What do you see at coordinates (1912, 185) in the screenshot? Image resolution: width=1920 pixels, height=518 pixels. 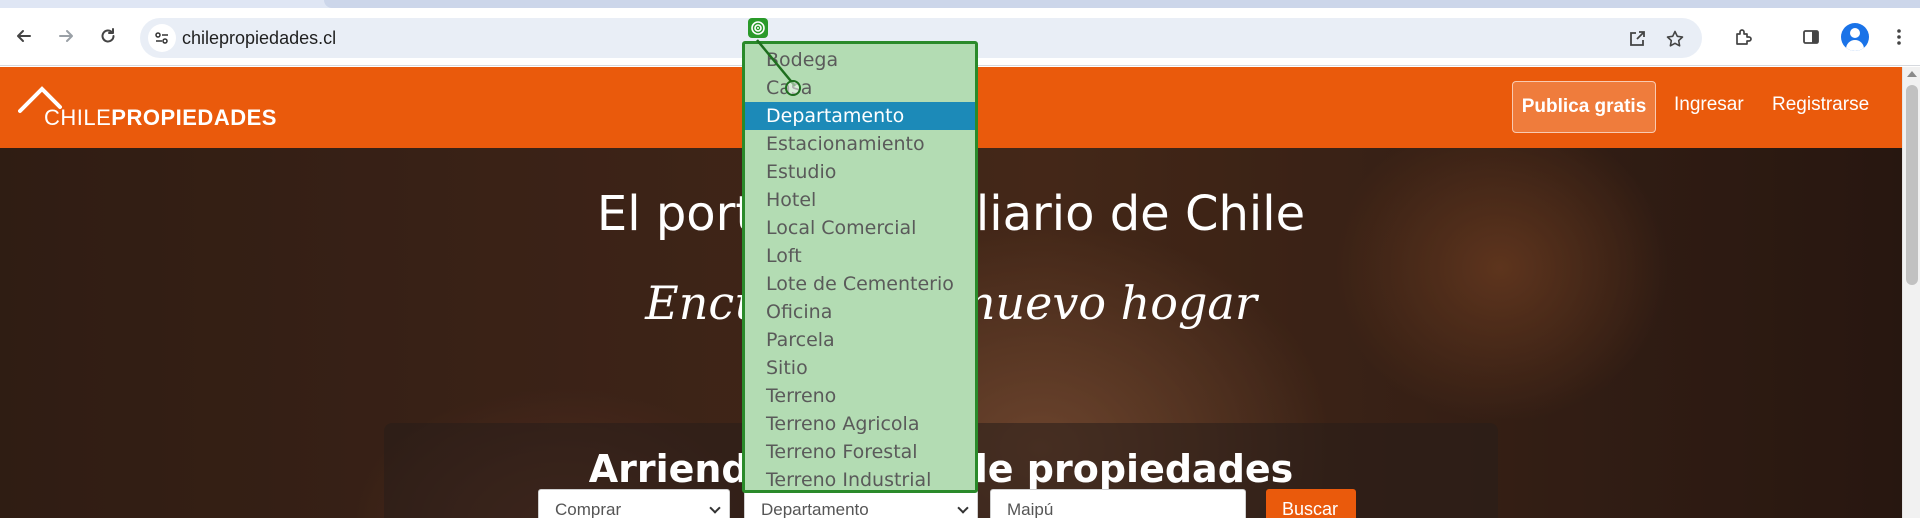 I see `scrollbar-thumb` at bounding box center [1912, 185].